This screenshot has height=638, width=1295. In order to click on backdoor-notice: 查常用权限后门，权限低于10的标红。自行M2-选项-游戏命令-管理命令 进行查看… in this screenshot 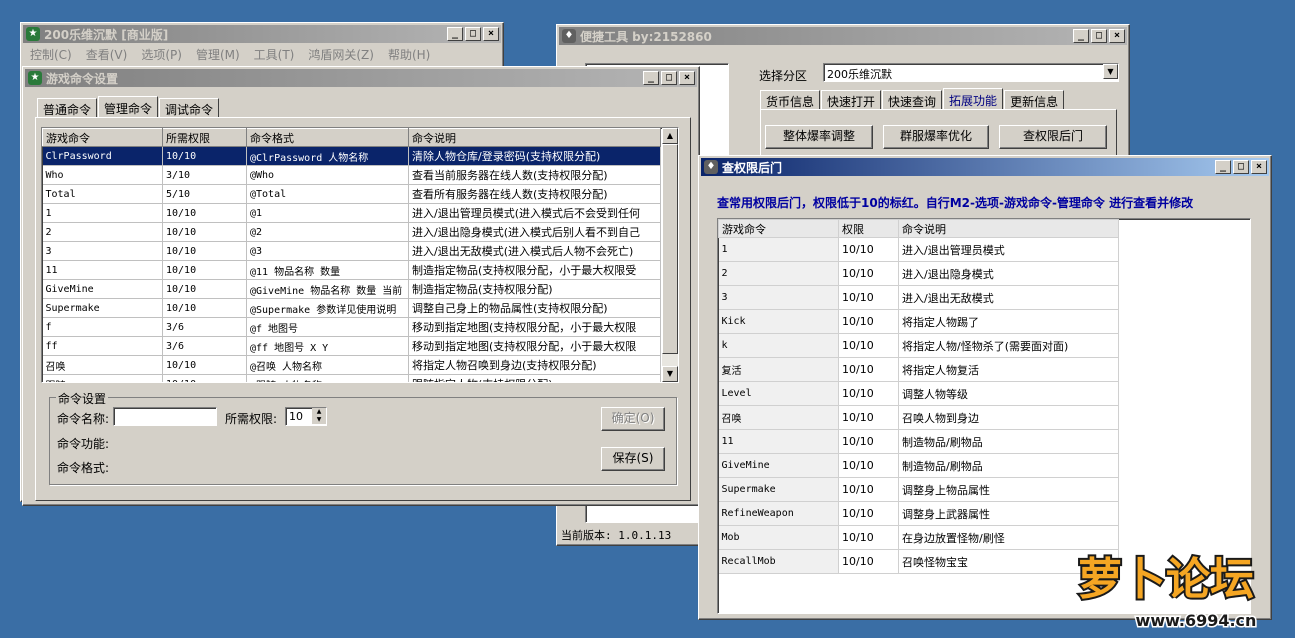, I will do `click(955, 203)`.